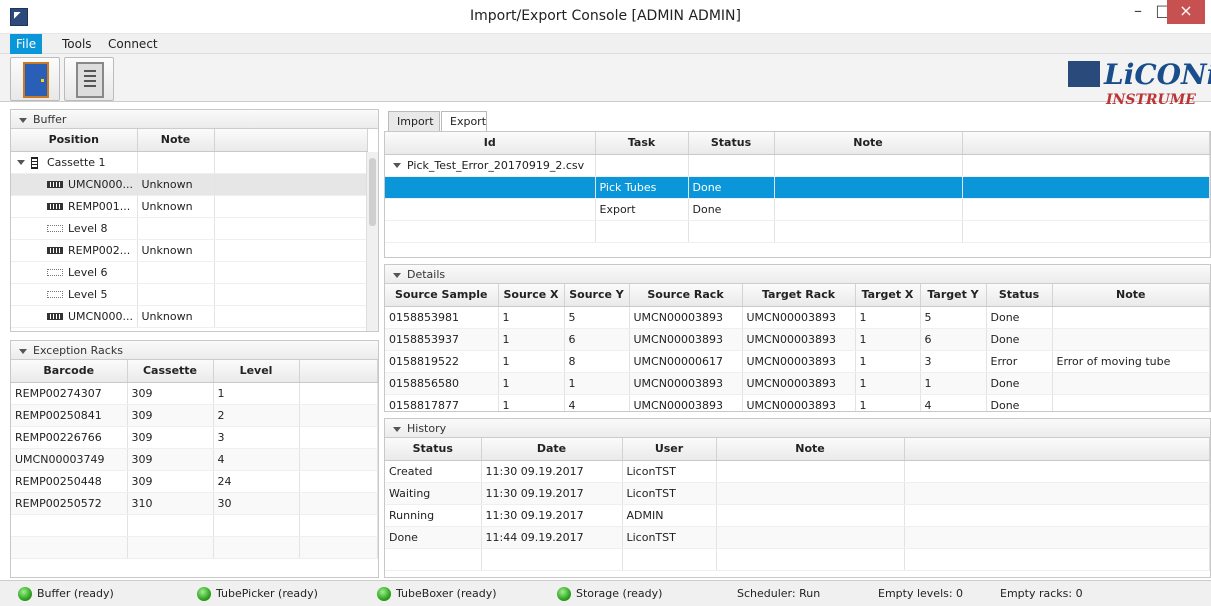  I want to click on tree-row: Level 6, so click(189, 272).